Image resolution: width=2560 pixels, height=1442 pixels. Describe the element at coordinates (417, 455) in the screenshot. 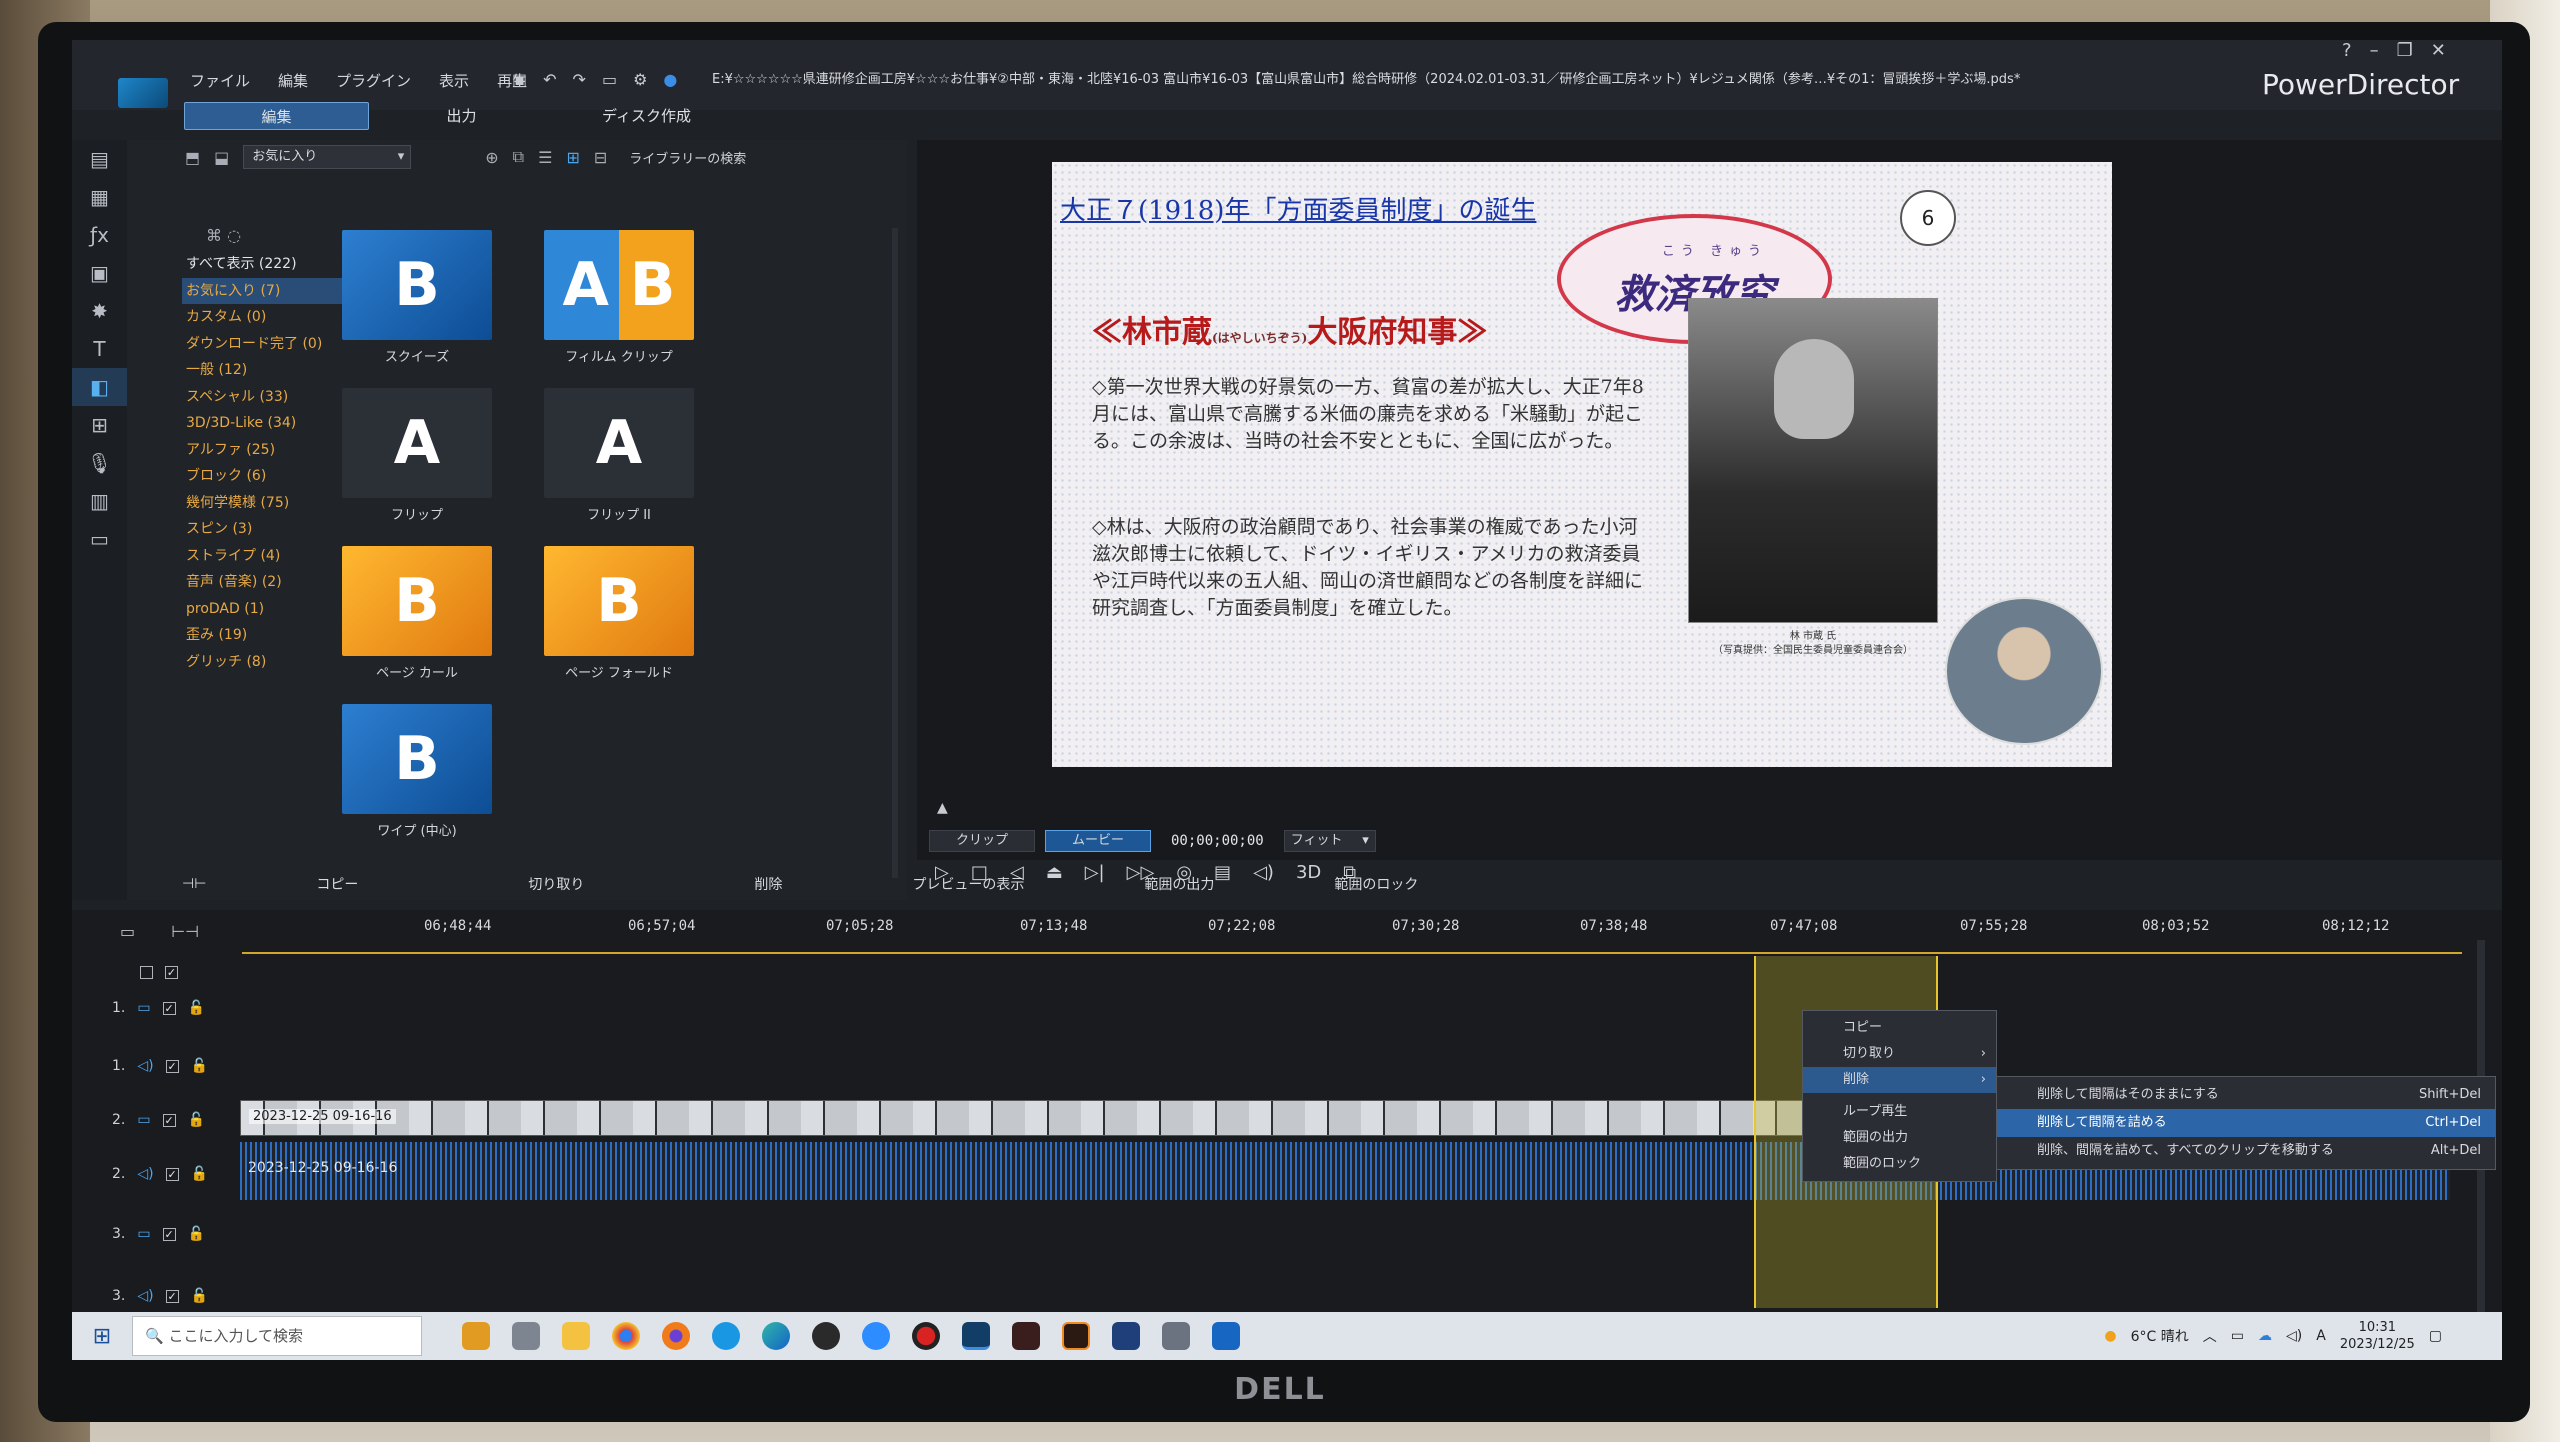

I see `transition-thumb: A フリップ` at that location.